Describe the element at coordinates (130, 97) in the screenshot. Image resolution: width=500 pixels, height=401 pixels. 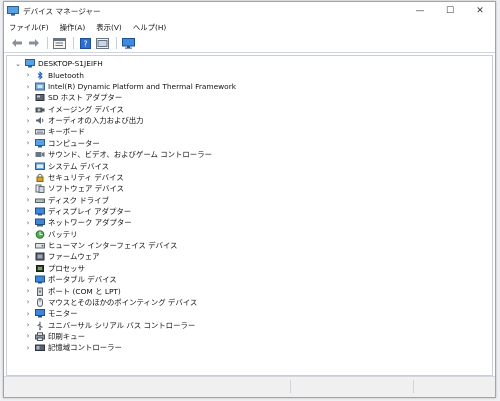
I see `tree-category-row: › SD ホスト アダプター` at that location.